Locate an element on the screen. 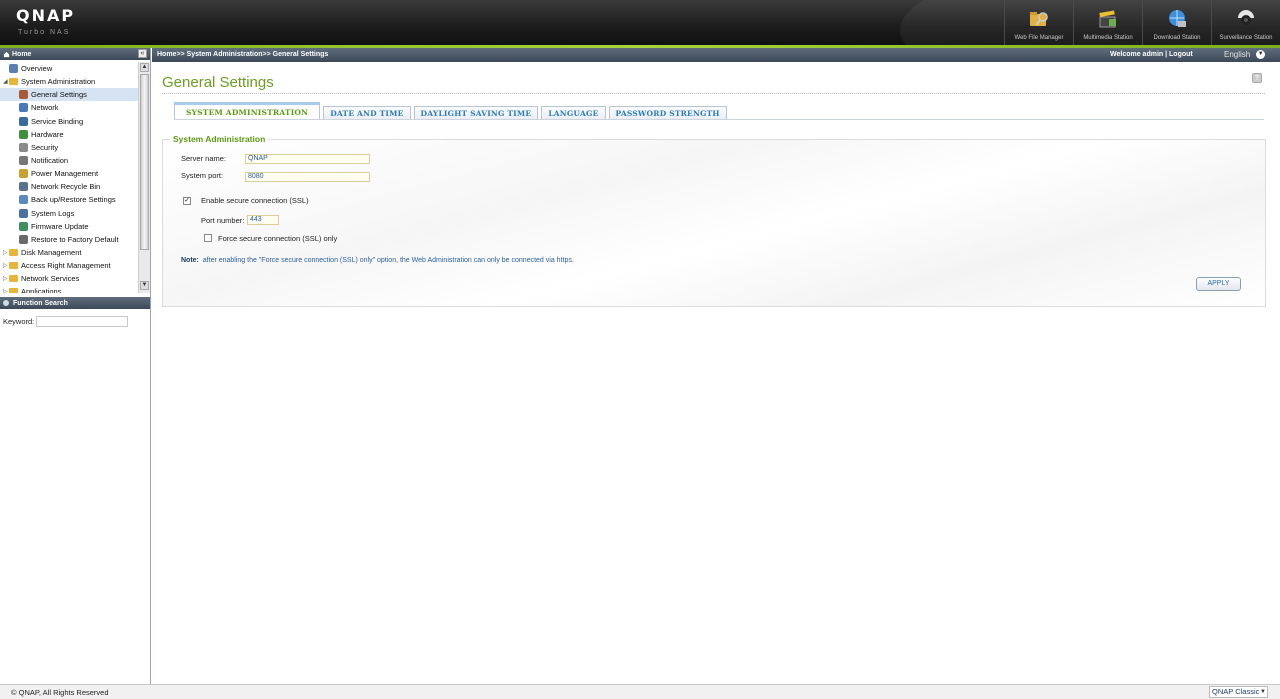 The width and height of the screenshot is (1280, 699). search-icon is located at coordinates (6, 303).